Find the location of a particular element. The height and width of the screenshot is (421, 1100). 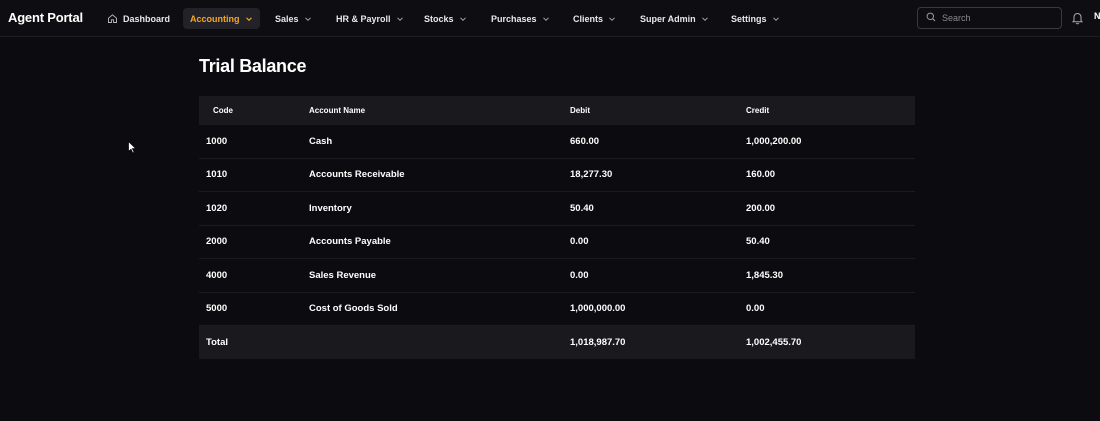

cell-debit: 1,000,000.00 is located at coordinates (598, 309).